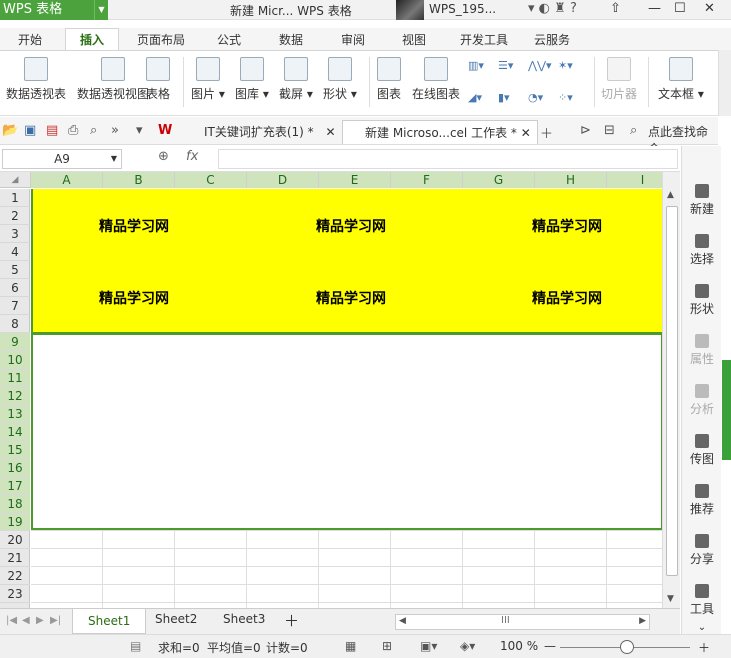 The image size is (731, 658). I want to click on shape-button: 形状 ▾, so click(340, 79).